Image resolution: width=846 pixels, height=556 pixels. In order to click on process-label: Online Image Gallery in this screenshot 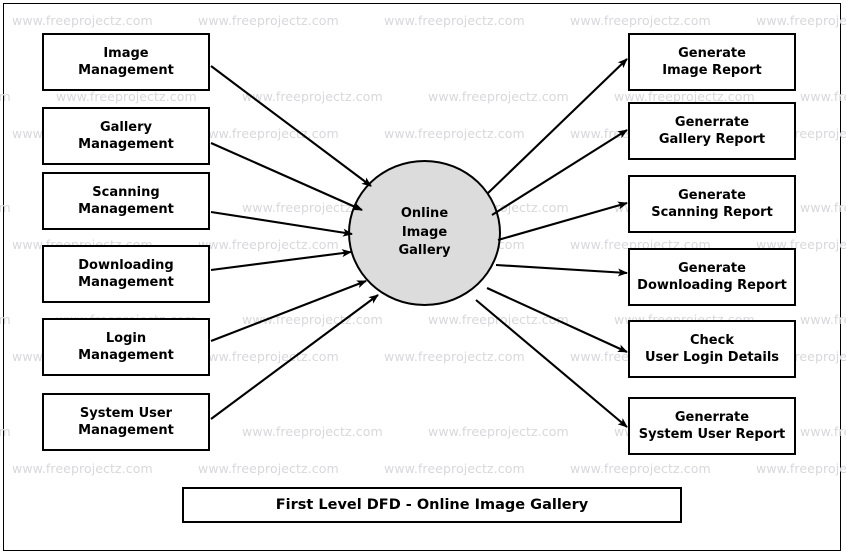, I will do `click(424, 232)`.